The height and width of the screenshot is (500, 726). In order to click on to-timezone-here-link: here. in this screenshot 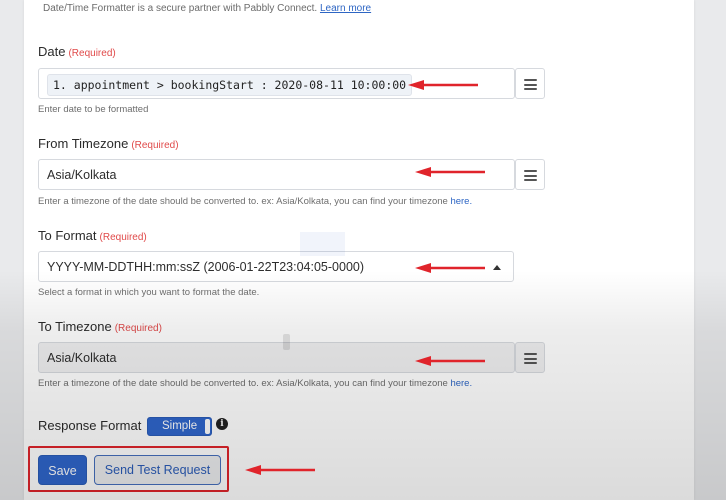, I will do `click(461, 383)`.